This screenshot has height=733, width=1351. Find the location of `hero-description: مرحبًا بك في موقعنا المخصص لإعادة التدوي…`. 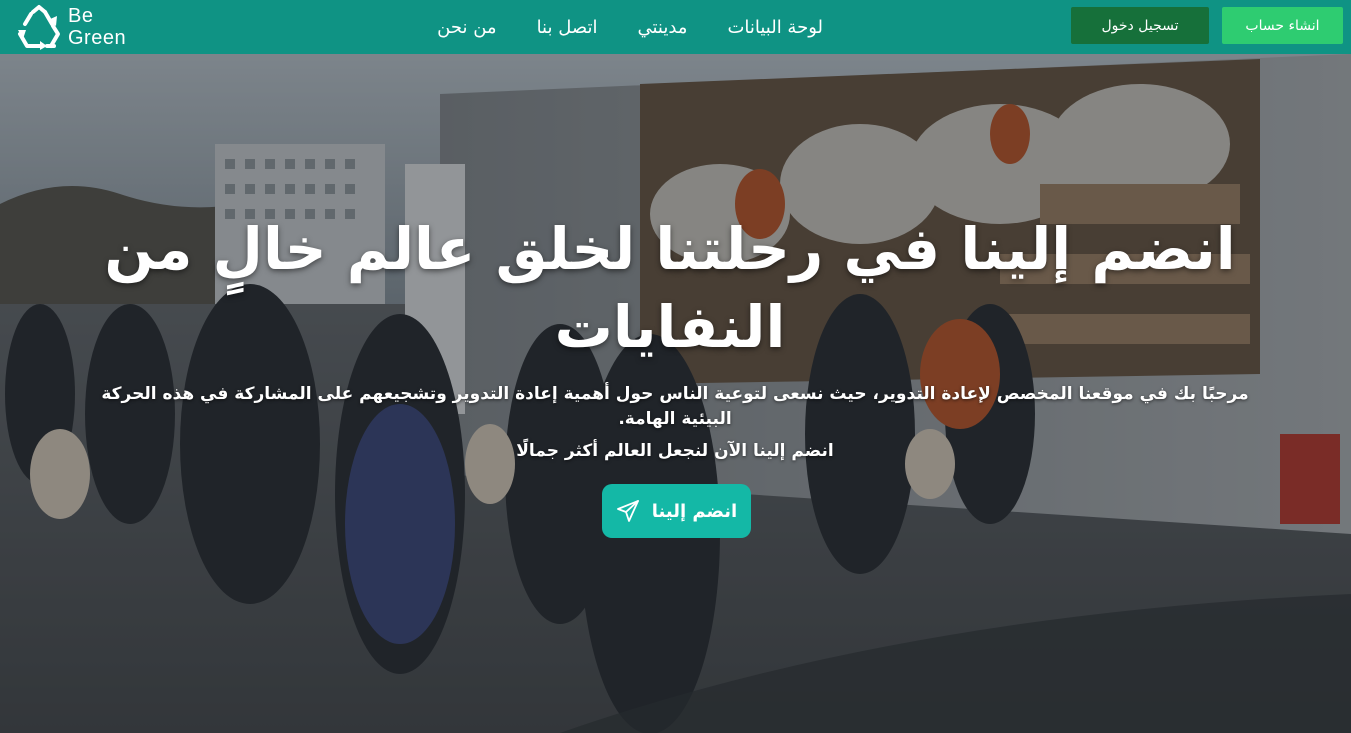

hero-description: مرحبًا بك في موقعنا المخصص لإعادة التدوي… is located at coordinates (675, 406).